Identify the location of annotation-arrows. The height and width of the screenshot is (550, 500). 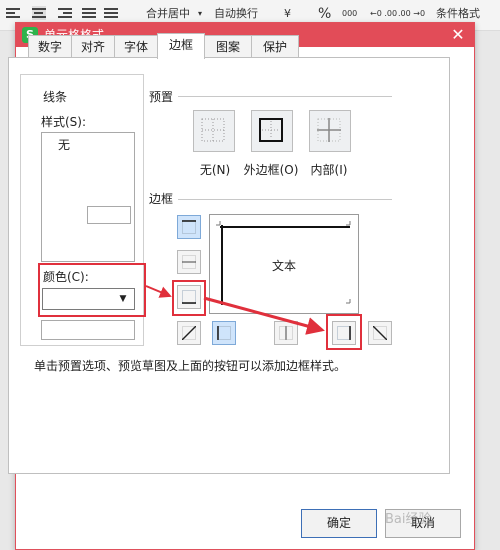
(235, 310).